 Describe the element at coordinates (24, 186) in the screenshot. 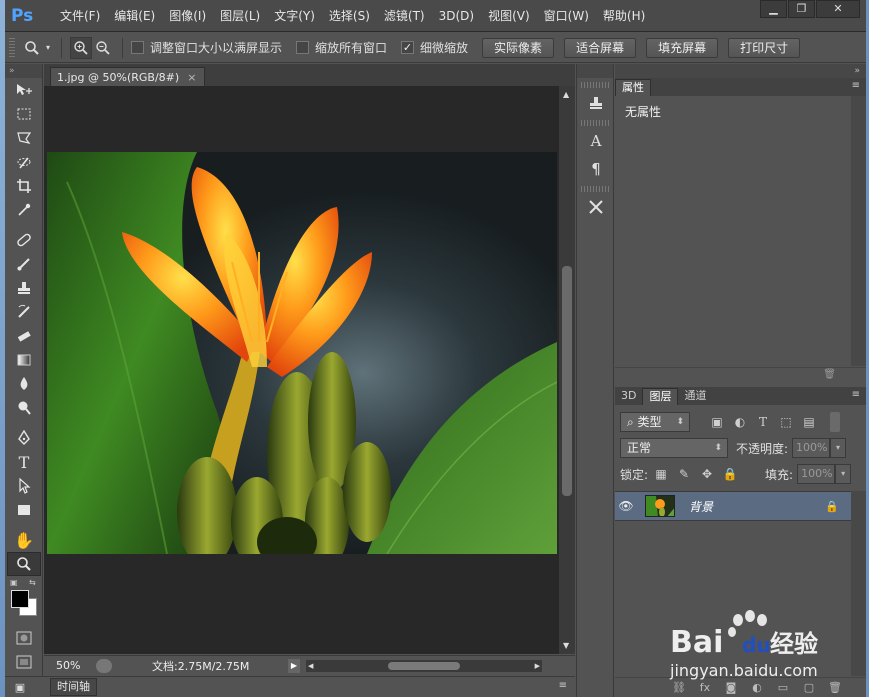

I see `crop-tool-icon` at that location.